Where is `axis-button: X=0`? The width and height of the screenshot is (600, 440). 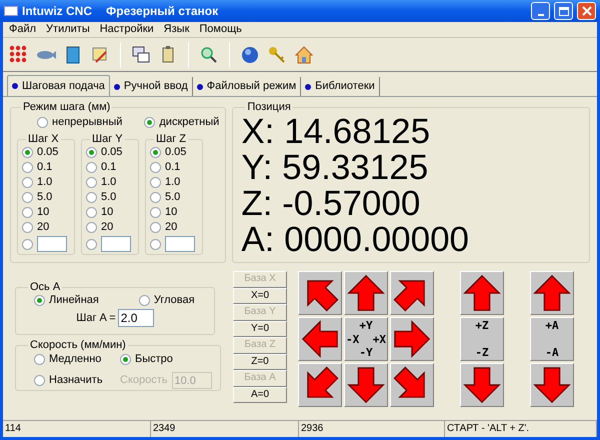 axis-button: X=0 is located at coordinates (260, 296).